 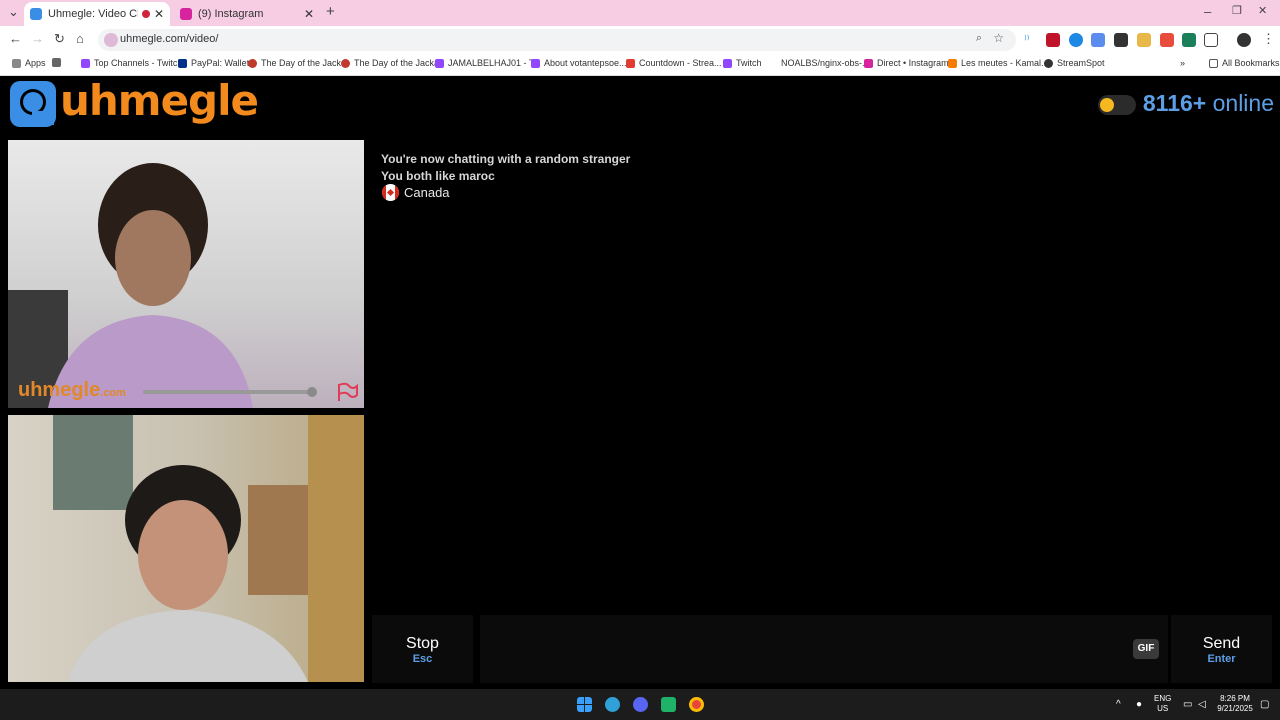 I want to click on bookmark-item: PayPal: Wallet, so click(x=213, y=63).